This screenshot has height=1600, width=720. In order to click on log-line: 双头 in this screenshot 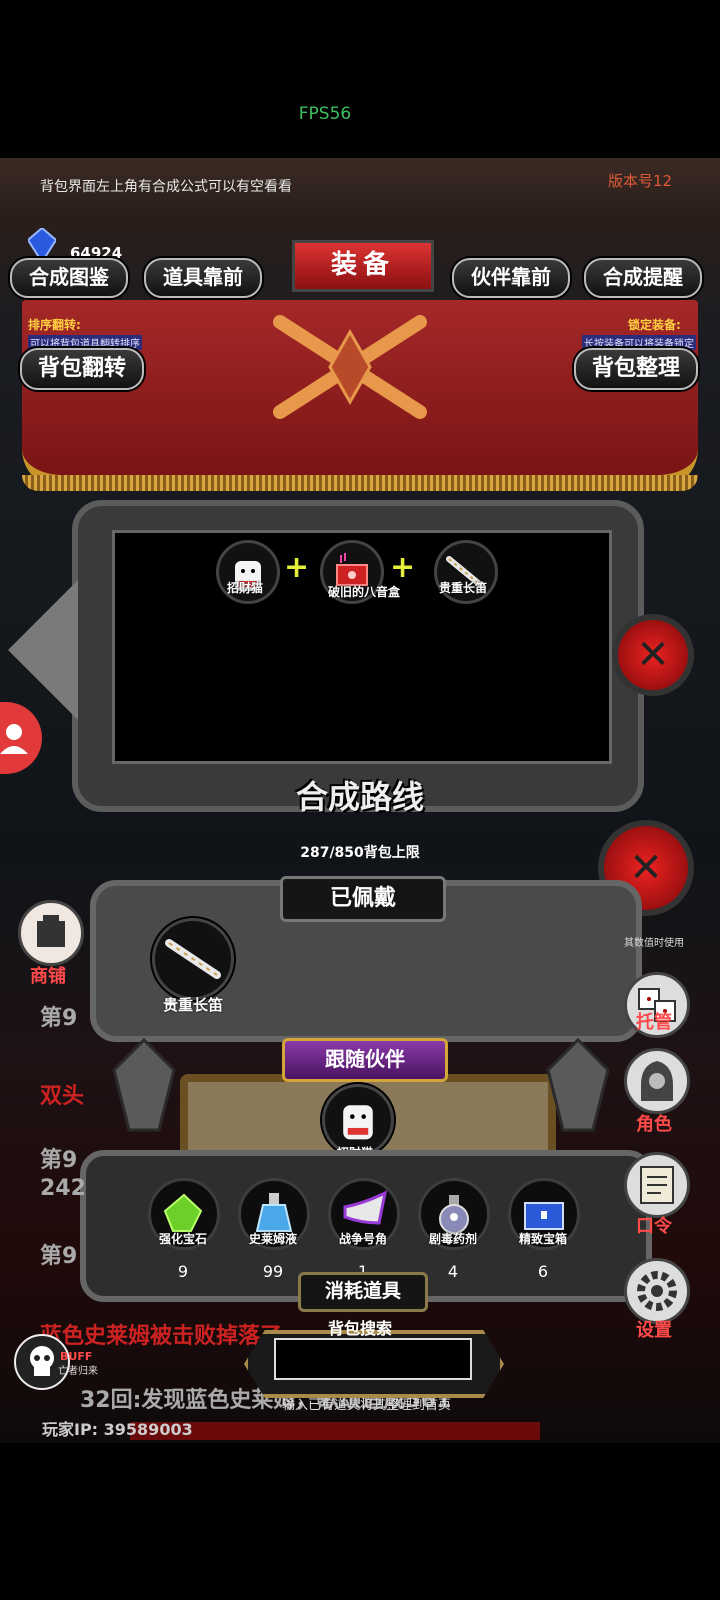, I will do `click(62, 1096)`.